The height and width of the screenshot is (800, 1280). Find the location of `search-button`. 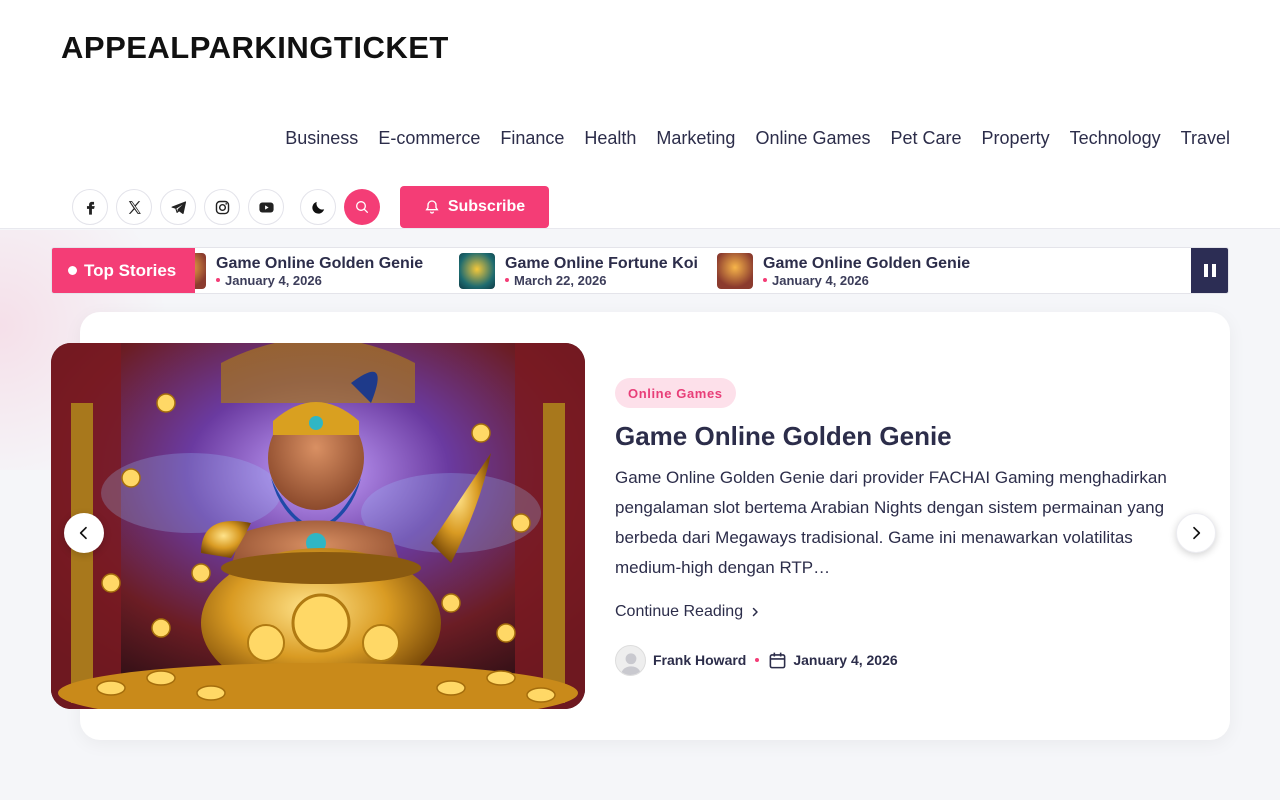

search-button is located at coordinates (362, 207).